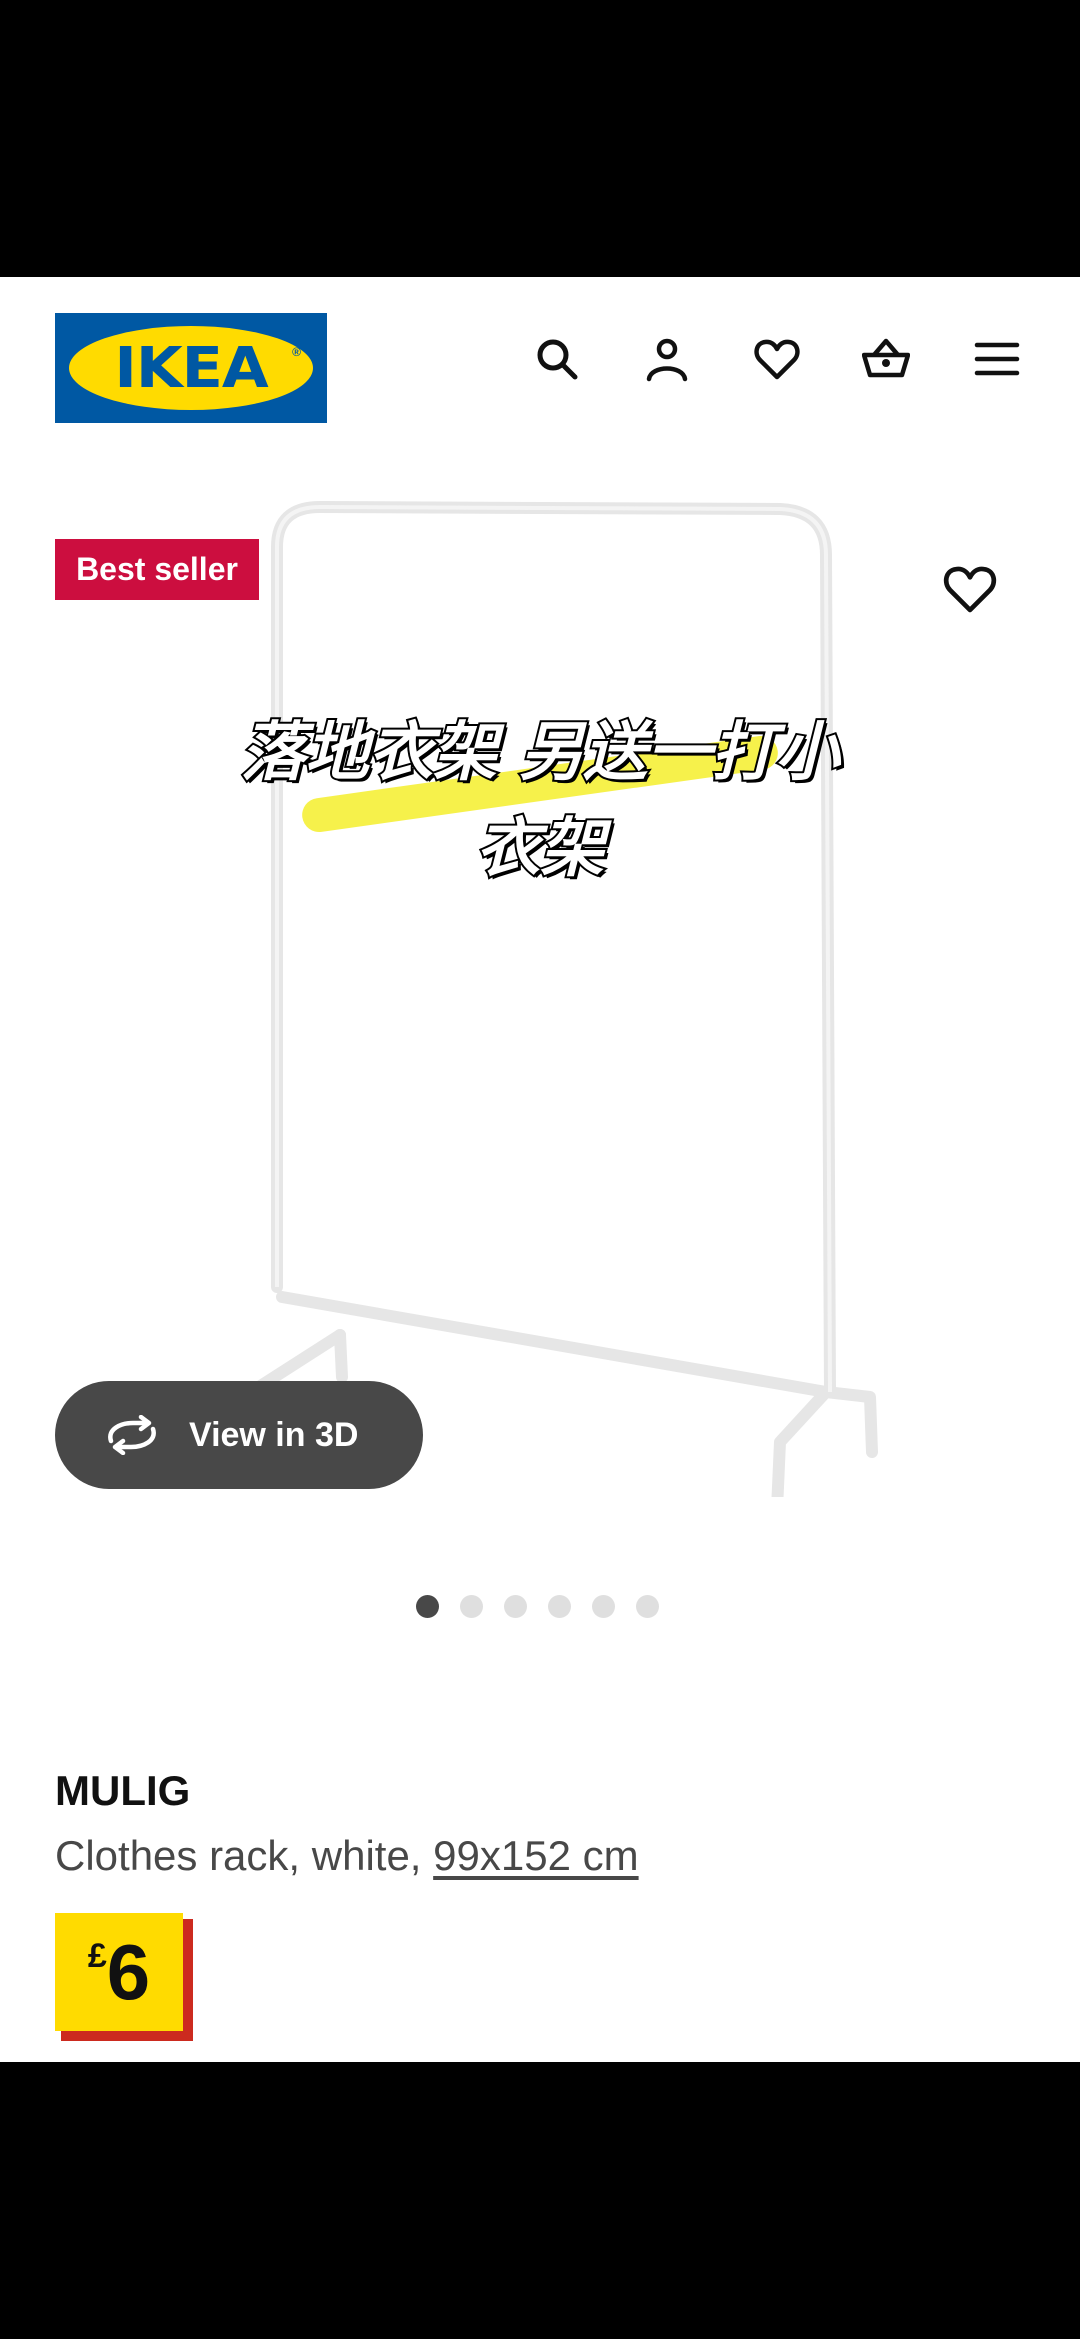  Describe the element at coordinates (970, 589) in the screenshot. I see `add-to-wishlist-heart-icon` at that location.